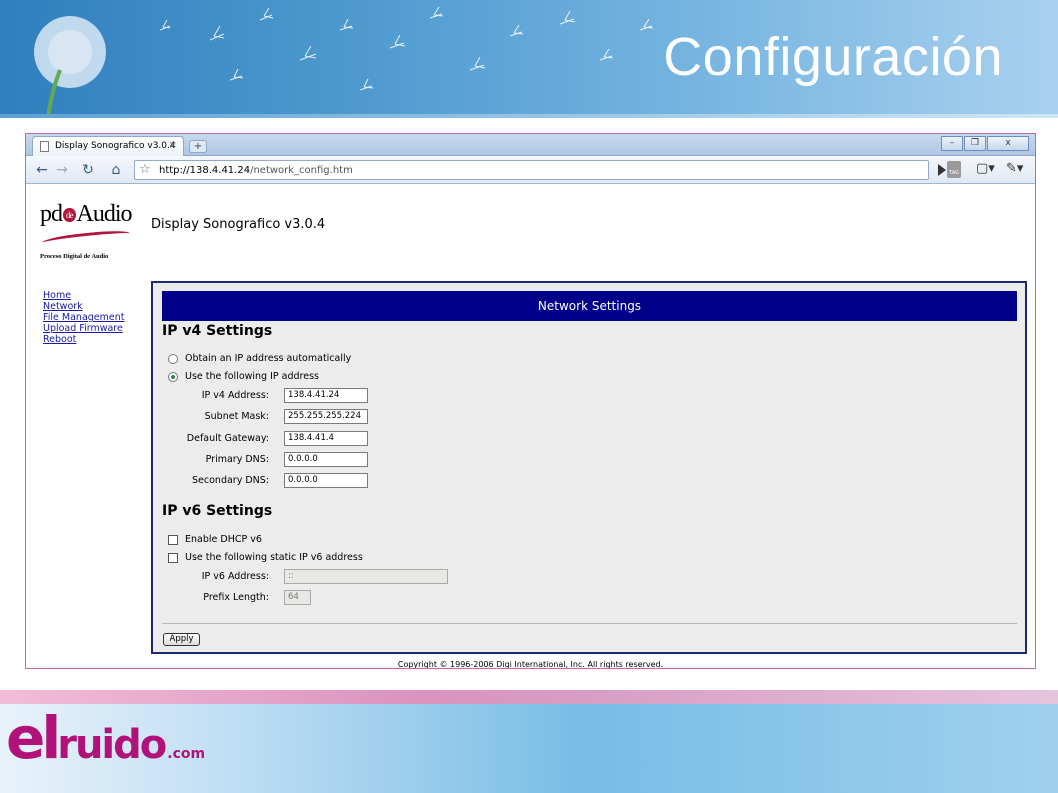  I want to click on ipv6-address-row: IP v6 Address: ::, so click(300, 576).